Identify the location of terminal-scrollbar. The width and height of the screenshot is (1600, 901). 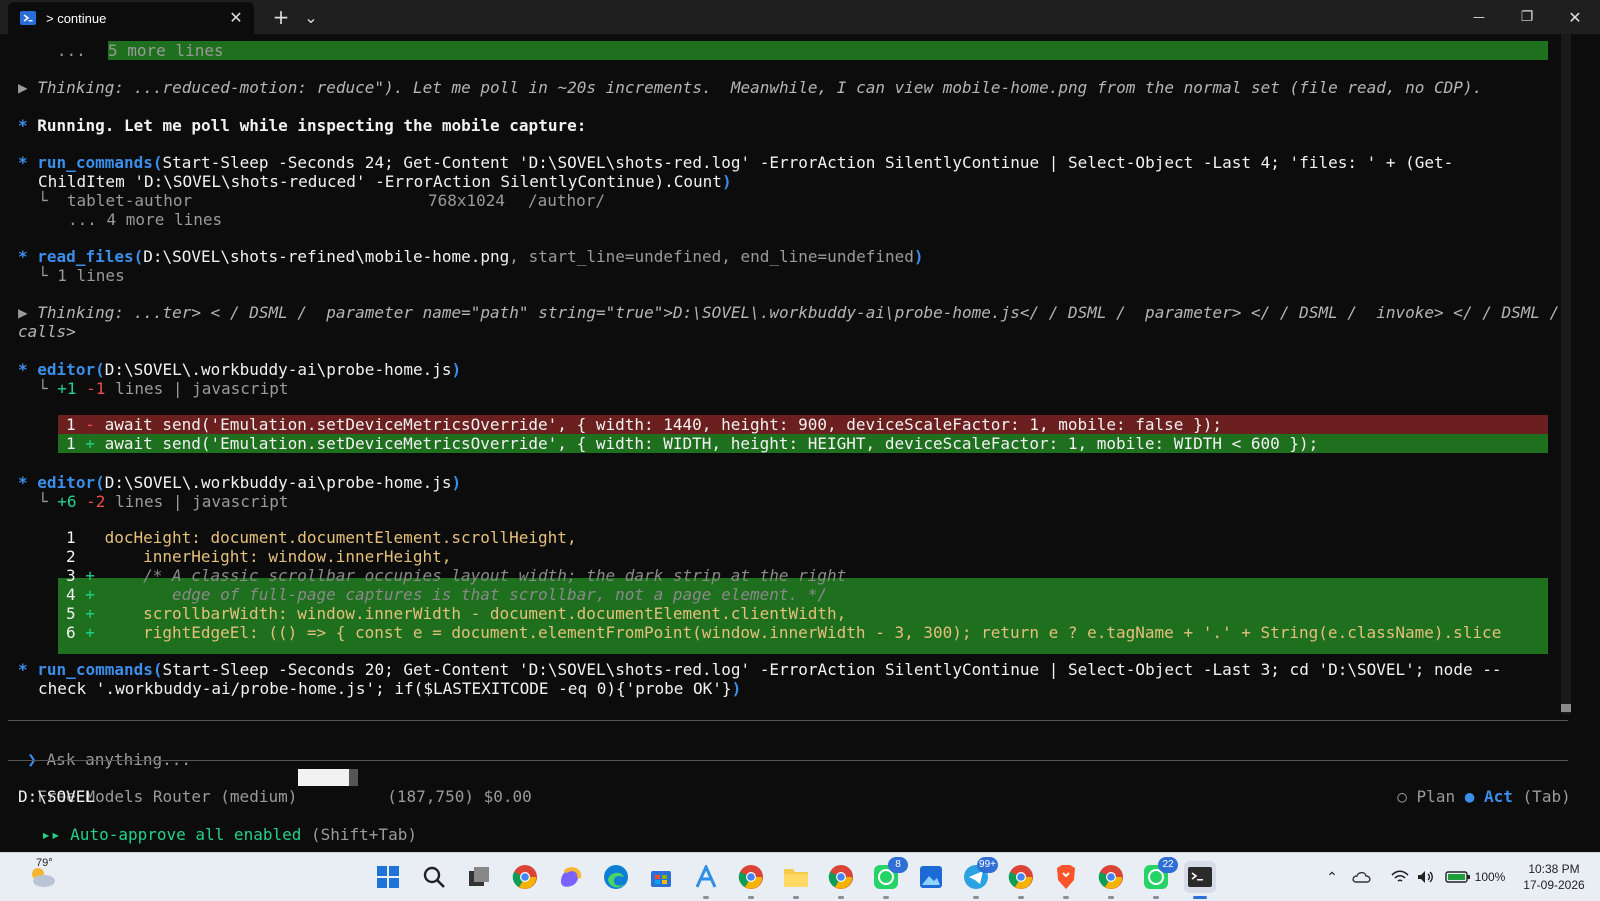
(1566, 374).